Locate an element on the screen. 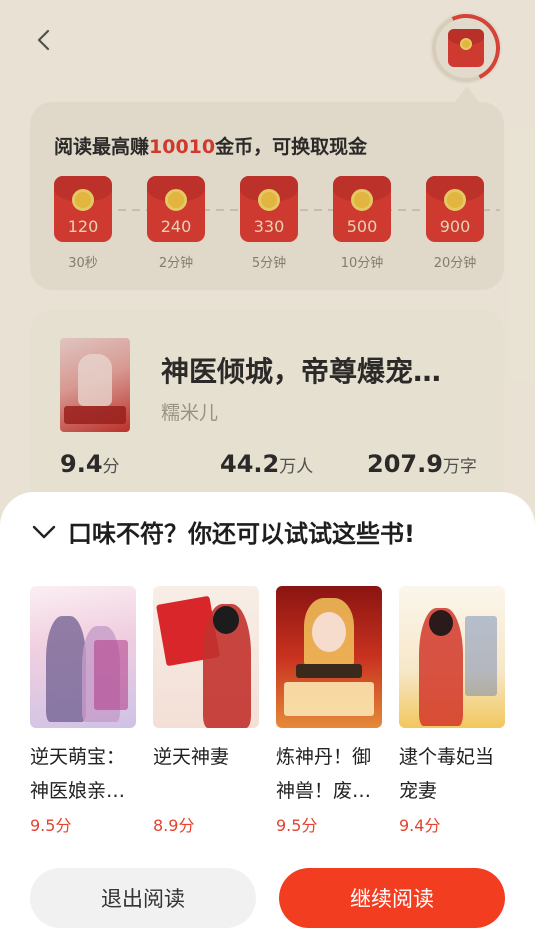  recommended-book: 炼神丹！御神兽！废… 9.5分 is located at coordinates (329, 711).